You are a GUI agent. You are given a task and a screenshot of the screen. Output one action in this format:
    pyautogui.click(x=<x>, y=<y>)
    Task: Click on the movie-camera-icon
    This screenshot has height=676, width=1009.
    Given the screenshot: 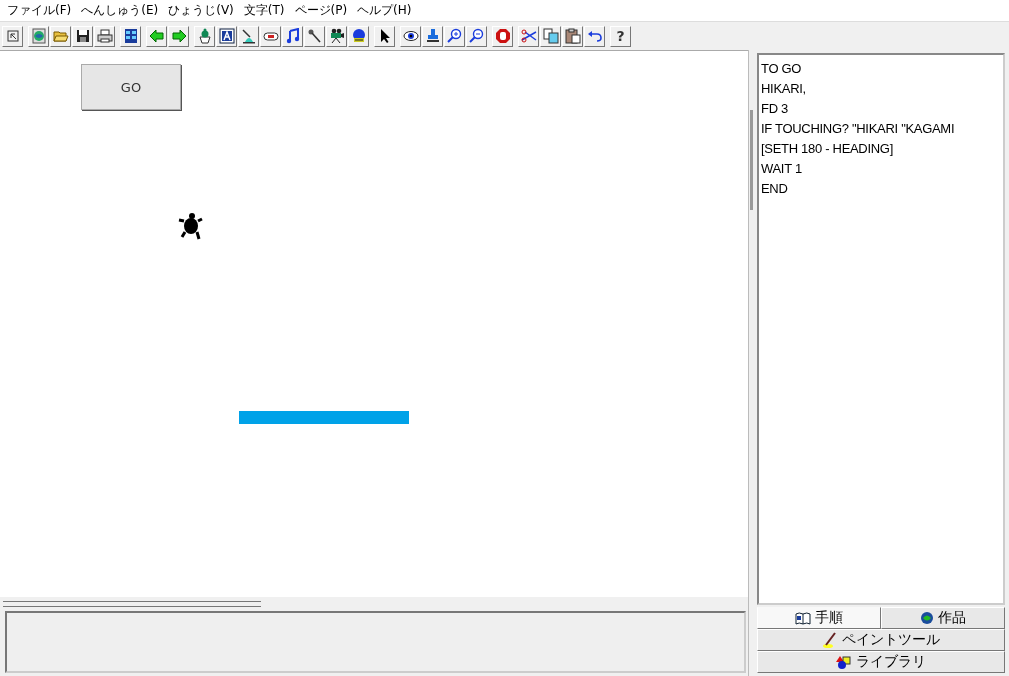 What is the action you would take?
    pyautogui.click(x=336, y=36)
    